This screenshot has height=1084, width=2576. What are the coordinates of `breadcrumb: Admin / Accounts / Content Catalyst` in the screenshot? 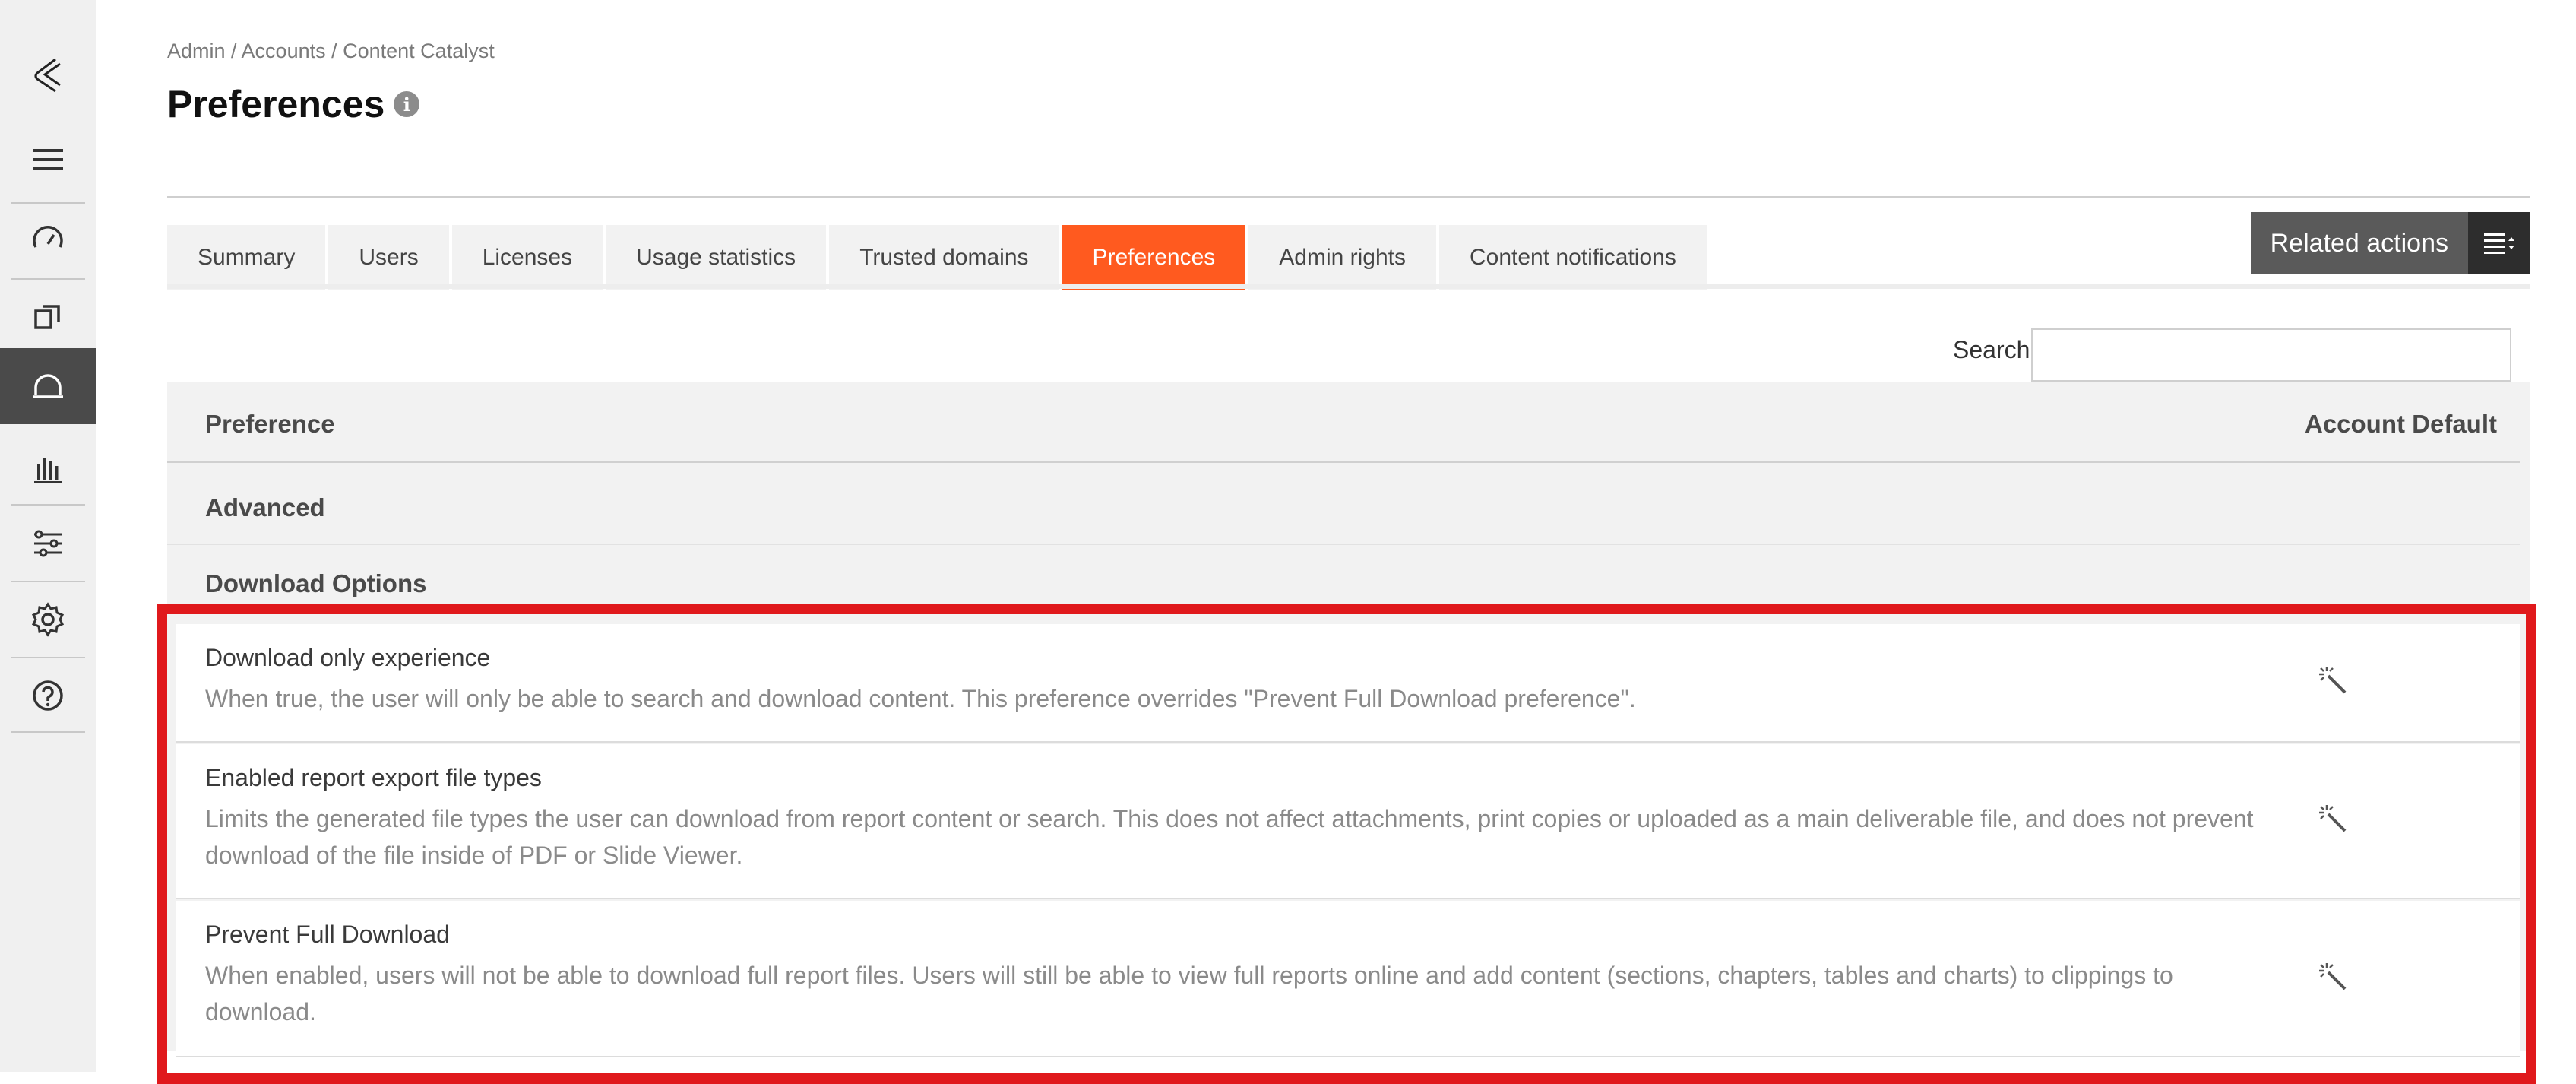 It's located at (331, 51).